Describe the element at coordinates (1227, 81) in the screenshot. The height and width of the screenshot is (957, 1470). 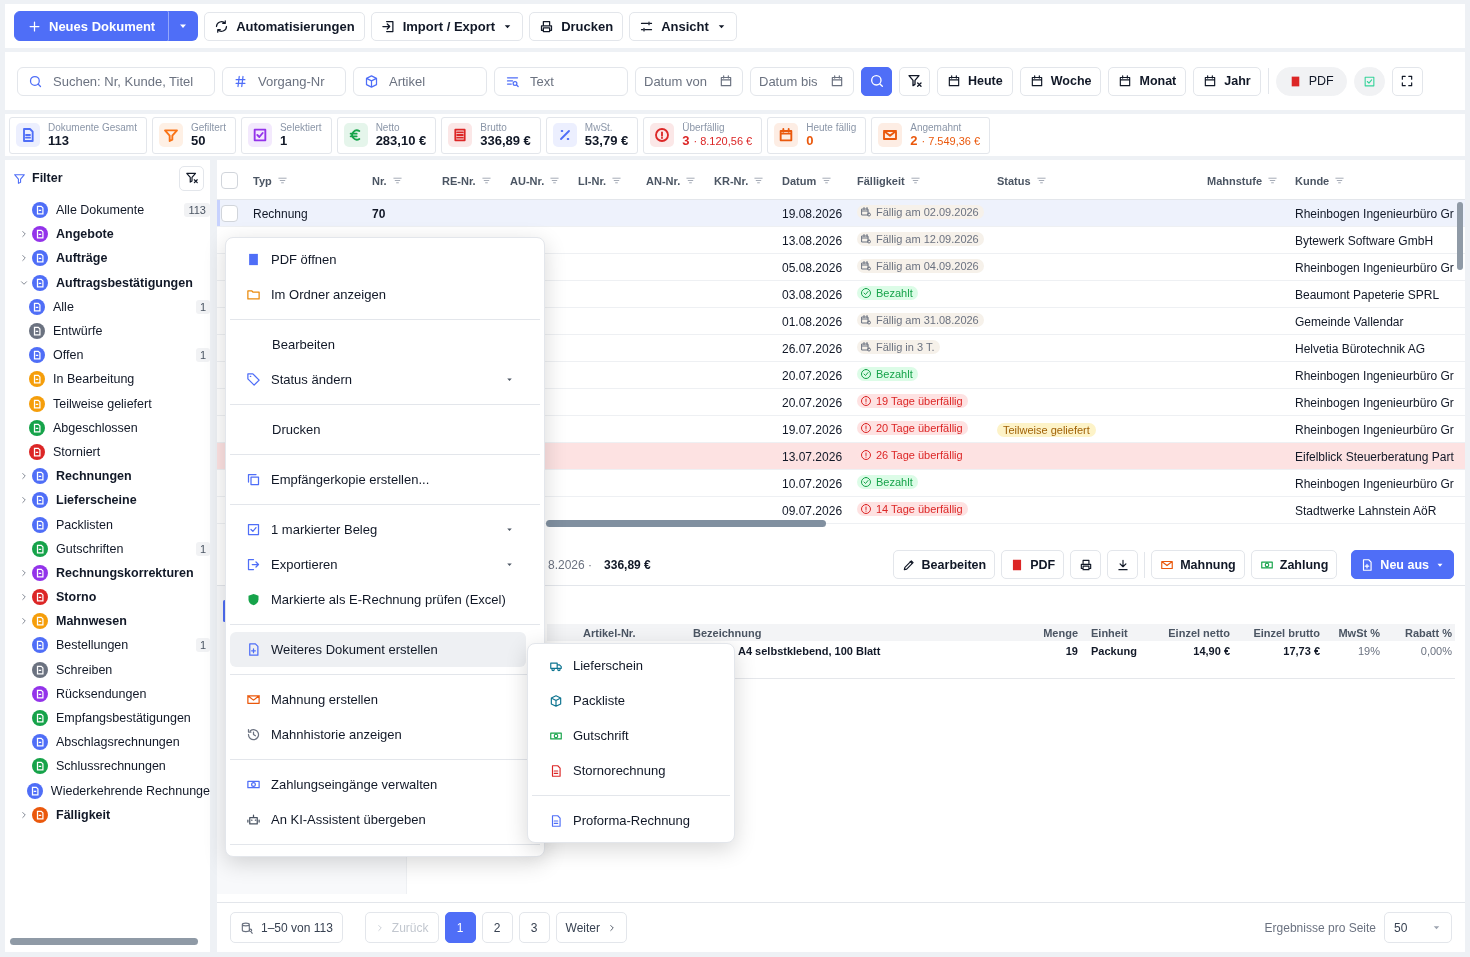
I see `period-button: Jahr` at that location.